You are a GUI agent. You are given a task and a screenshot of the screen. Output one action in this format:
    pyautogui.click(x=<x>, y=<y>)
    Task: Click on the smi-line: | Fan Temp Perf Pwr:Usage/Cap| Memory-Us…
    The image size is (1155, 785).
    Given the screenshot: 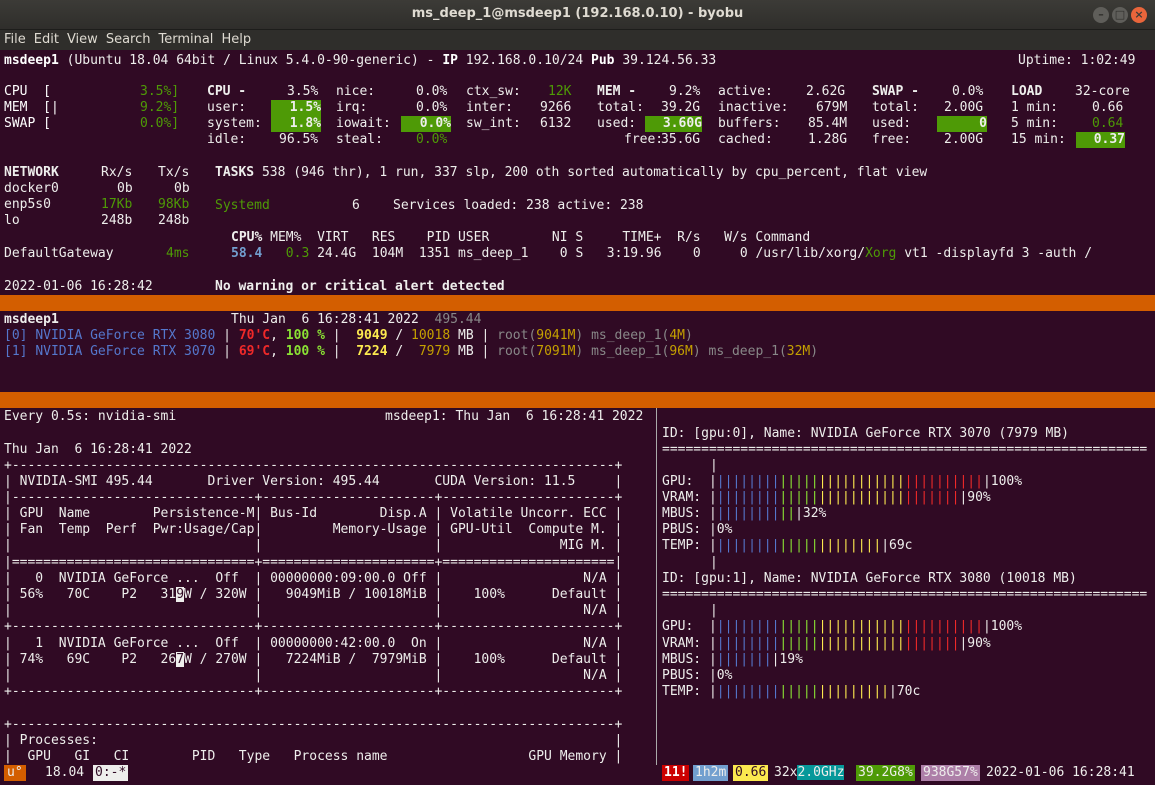 What is the action you would take?
    pyautogui.click(x=313, y=529)
    